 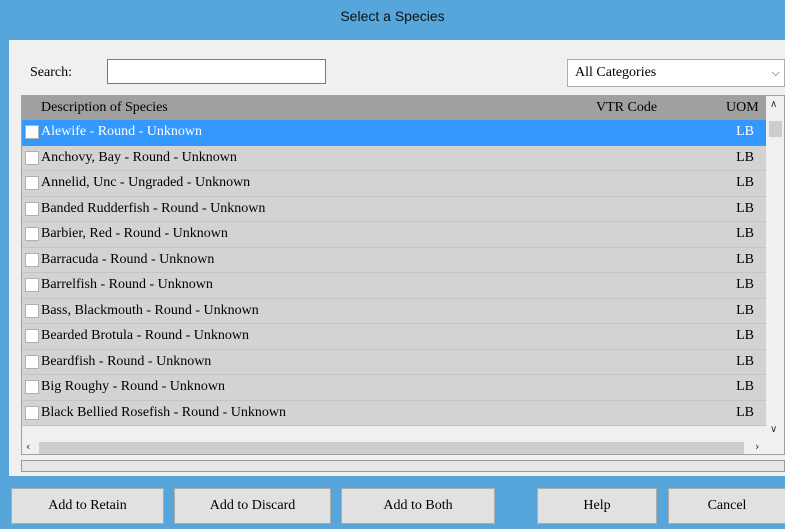 I want to click on horizontal-scrollbar: ‹ ›, so click(x=394, y=447).